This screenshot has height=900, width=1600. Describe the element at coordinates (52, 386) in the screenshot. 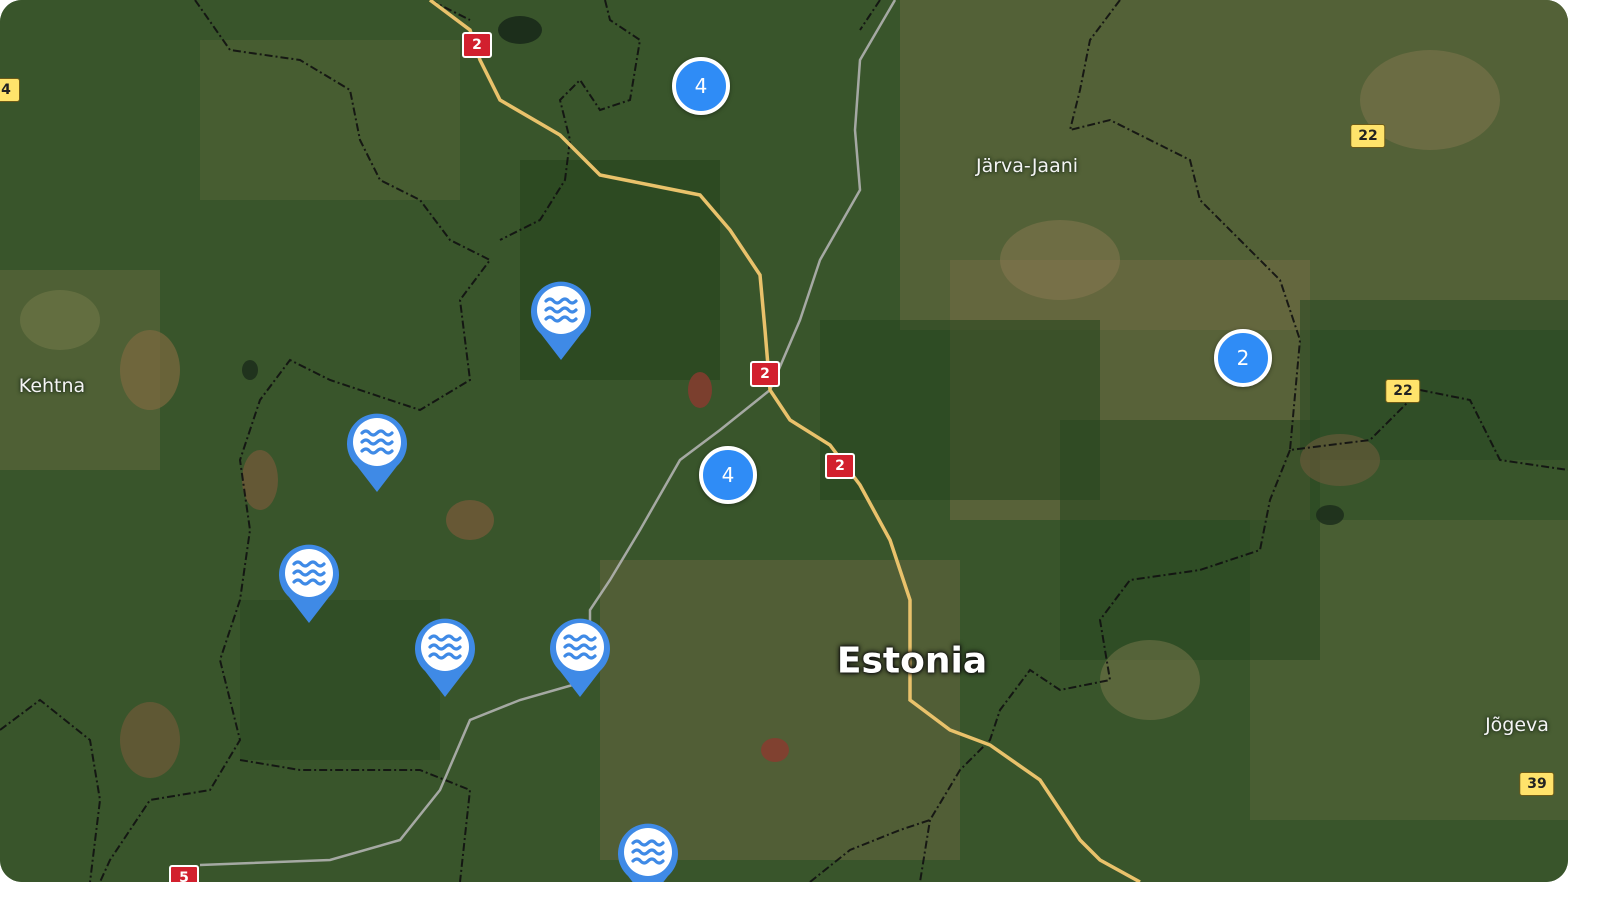

I see `place-label-kehtna: Kehtna` at that location.